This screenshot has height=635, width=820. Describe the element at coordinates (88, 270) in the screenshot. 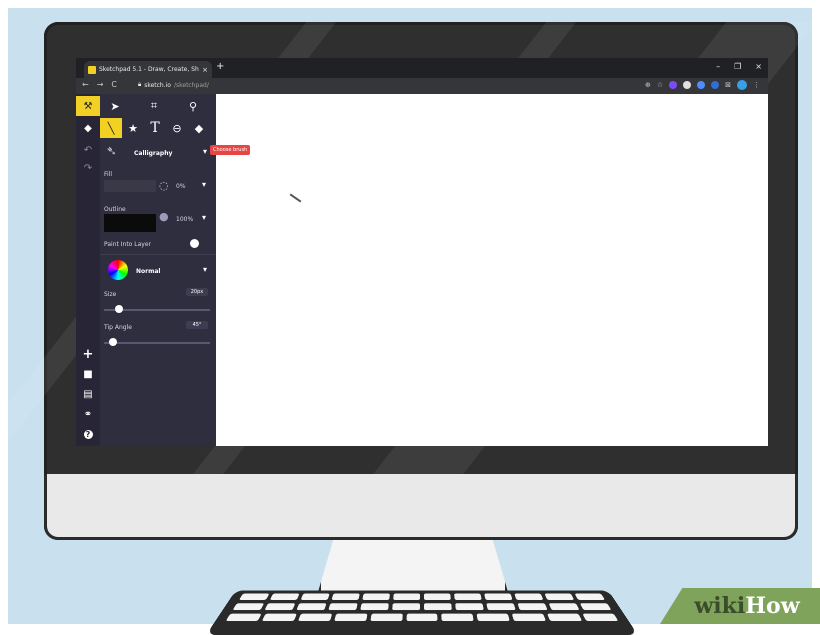

I see `left-rail: ⚒ ◆ ↶ ↷ + ■ ▤ ⚭ ?` at that location.